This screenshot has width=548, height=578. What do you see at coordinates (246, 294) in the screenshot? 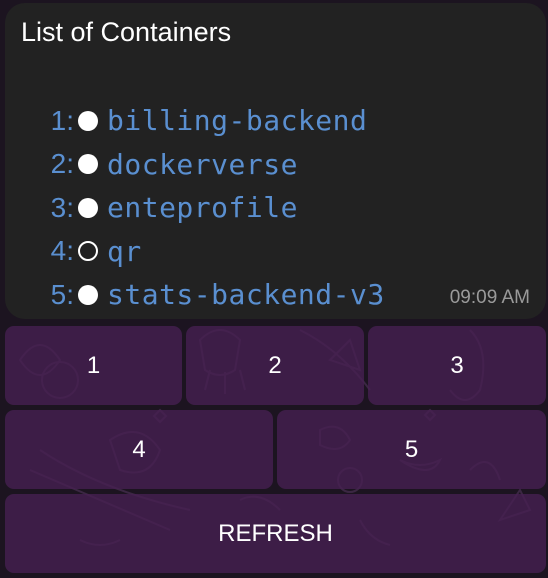
I see `container-name-link: stats-backend-v3` at bounding box center [246, 294].